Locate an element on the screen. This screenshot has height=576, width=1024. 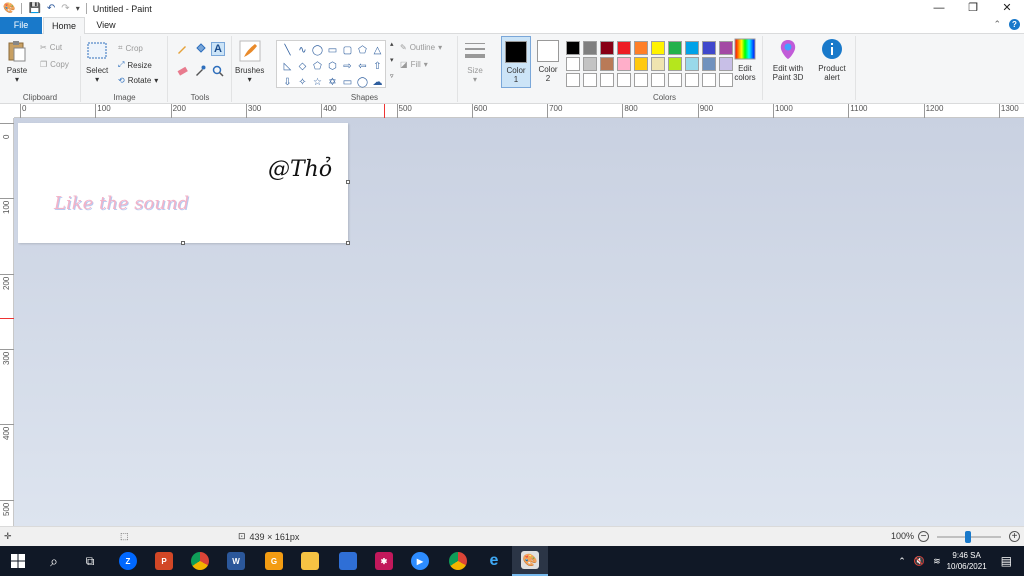
taskbar-internet-explorer: e is located at coordinates (494, 561).